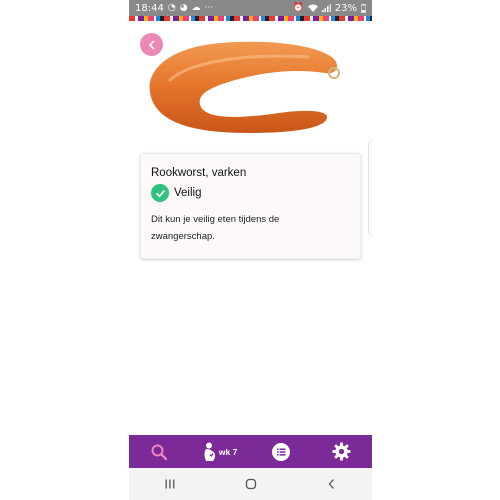 The image size is (500, 500). I want to click on back-icon, so click(331, 484).